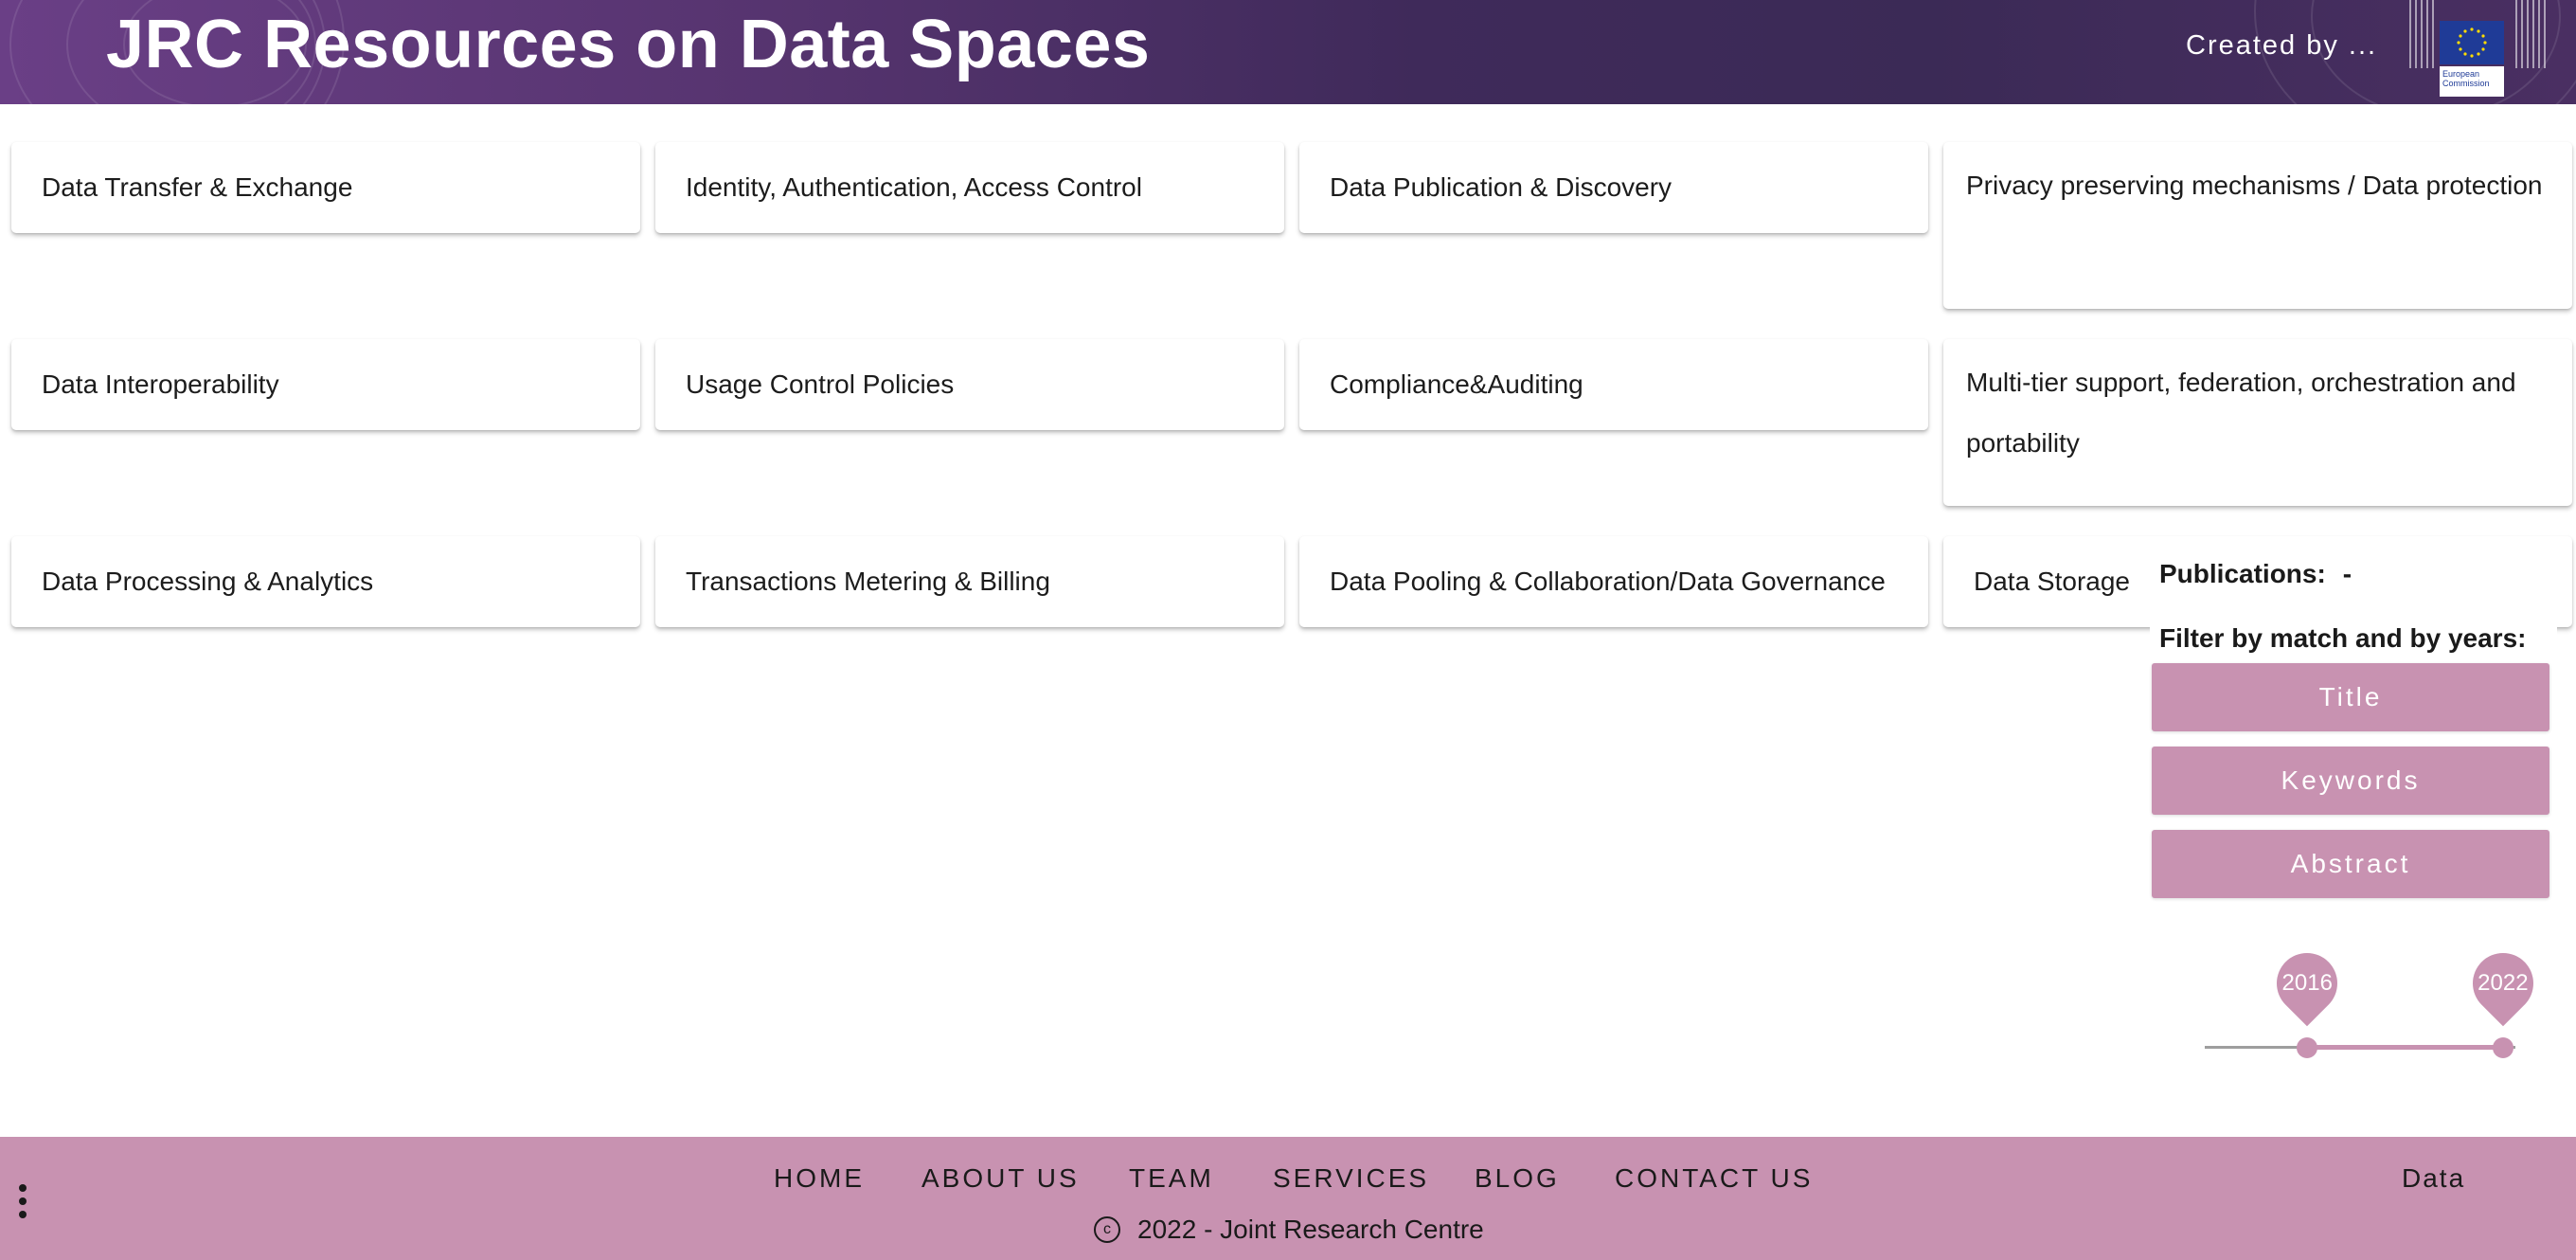 Image resolution: width=2576 pixels, height=1260 pixels. I want to click on publications-value: -, so click(2347, 573).